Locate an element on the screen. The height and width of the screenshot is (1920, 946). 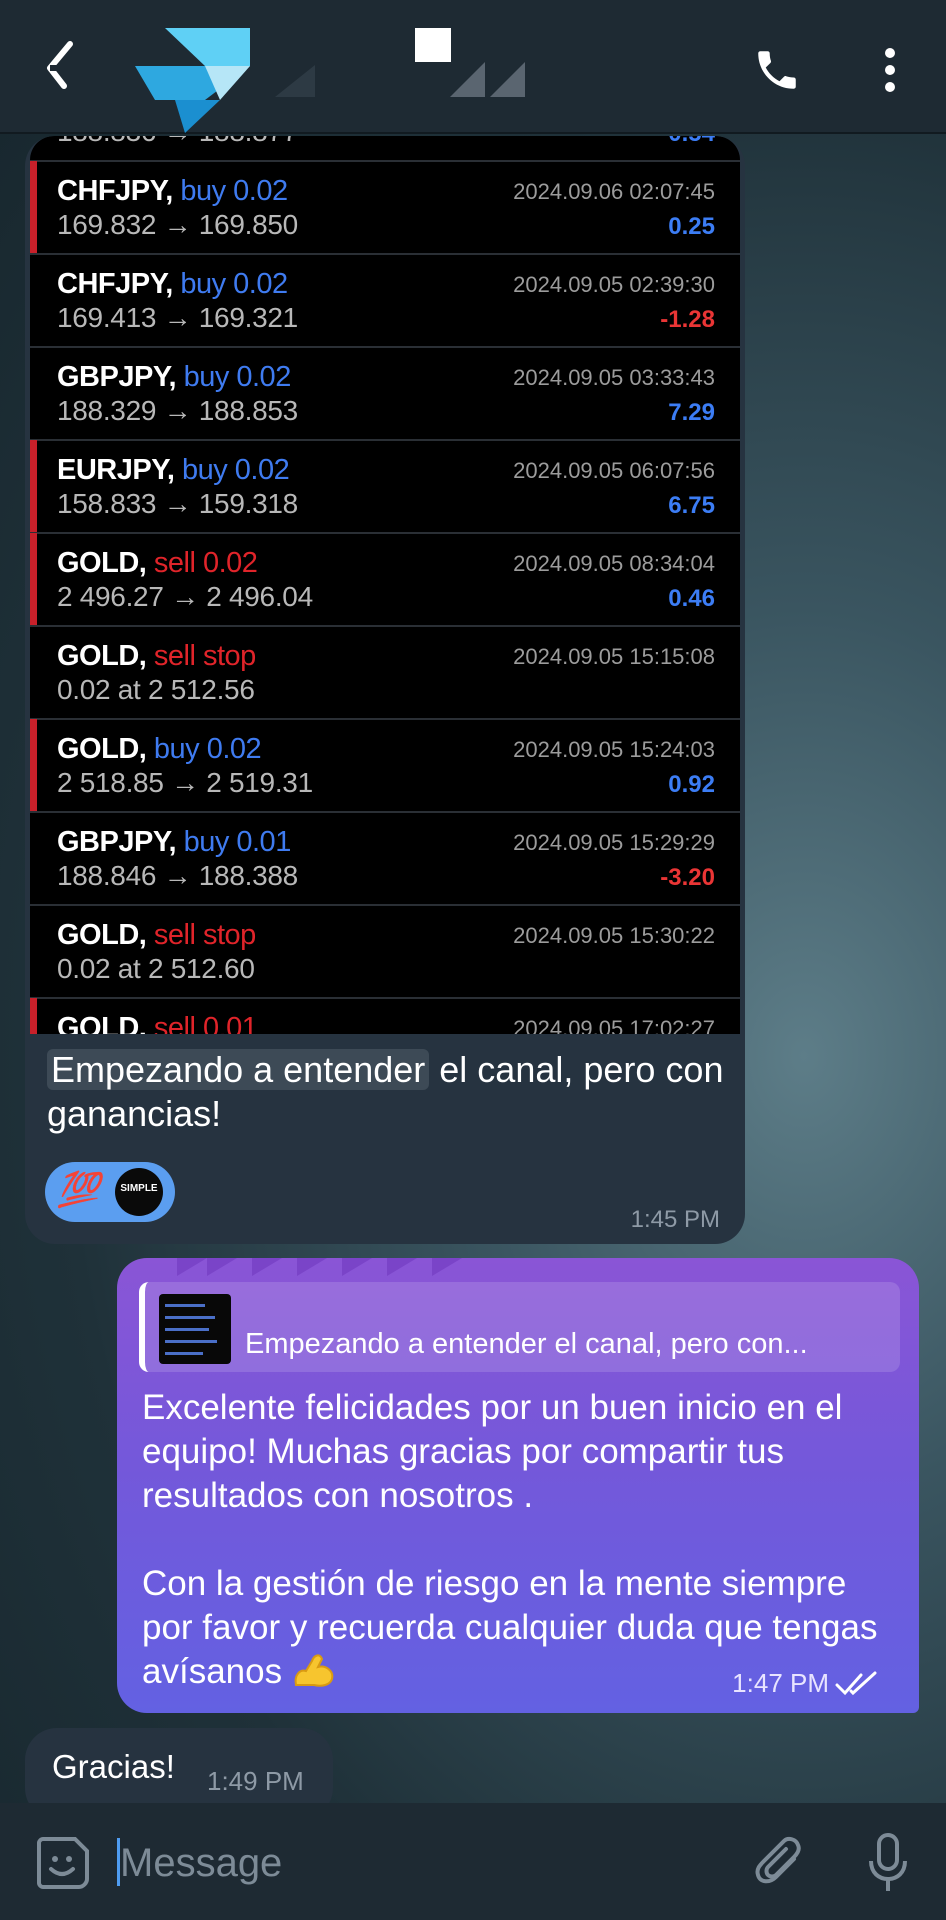
trade-symbol: GBPJPY, buy 0.01 is located at coordinates (174, 842).